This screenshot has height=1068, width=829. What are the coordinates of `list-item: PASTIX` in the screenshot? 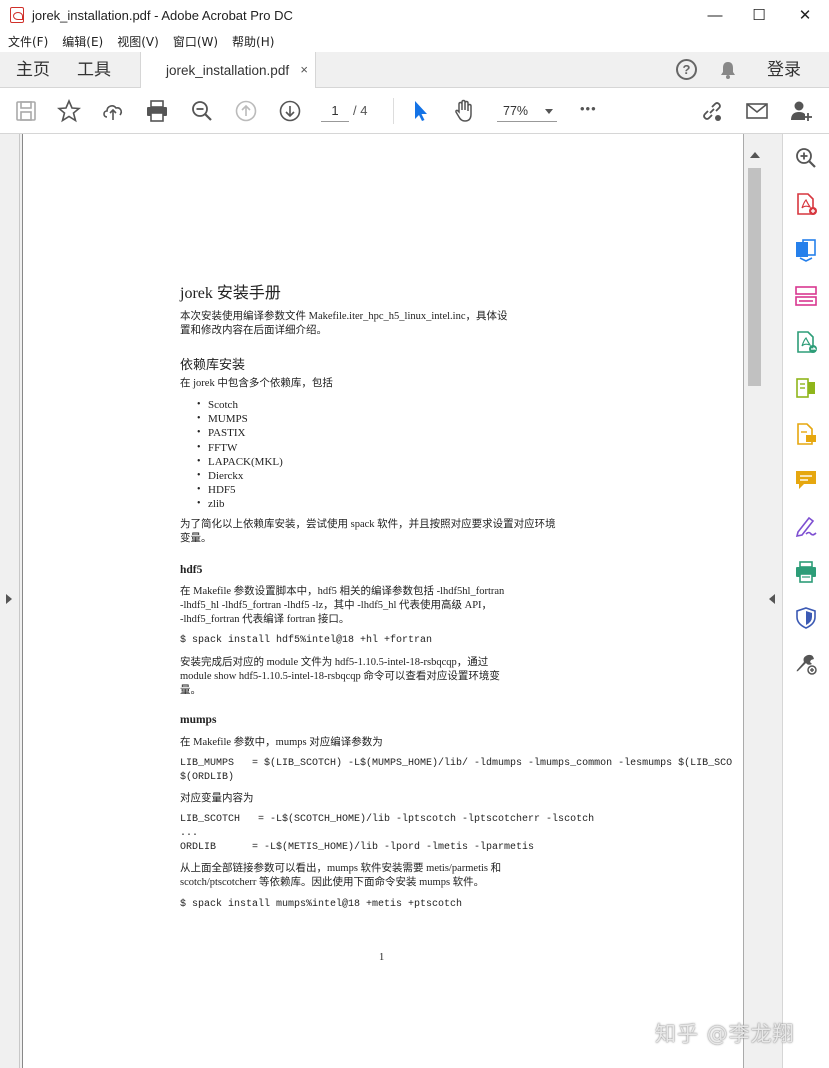 It's located at (231, 433).